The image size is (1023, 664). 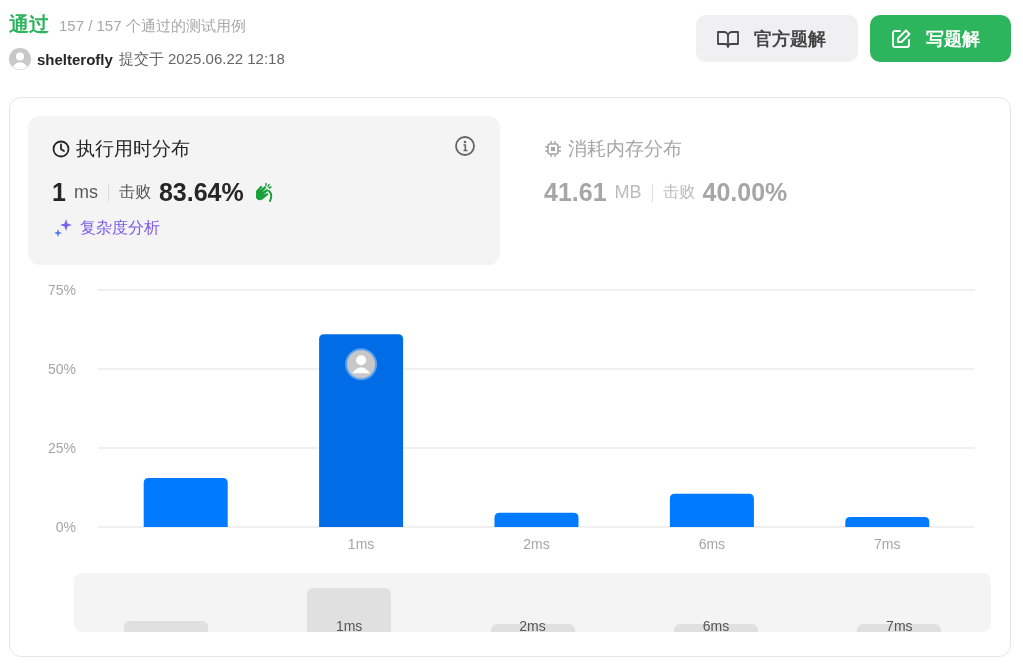 What do you see at coordinates (61, 149) in the screenshot?
I see `clock-icon` at bounding box center [61, 149].